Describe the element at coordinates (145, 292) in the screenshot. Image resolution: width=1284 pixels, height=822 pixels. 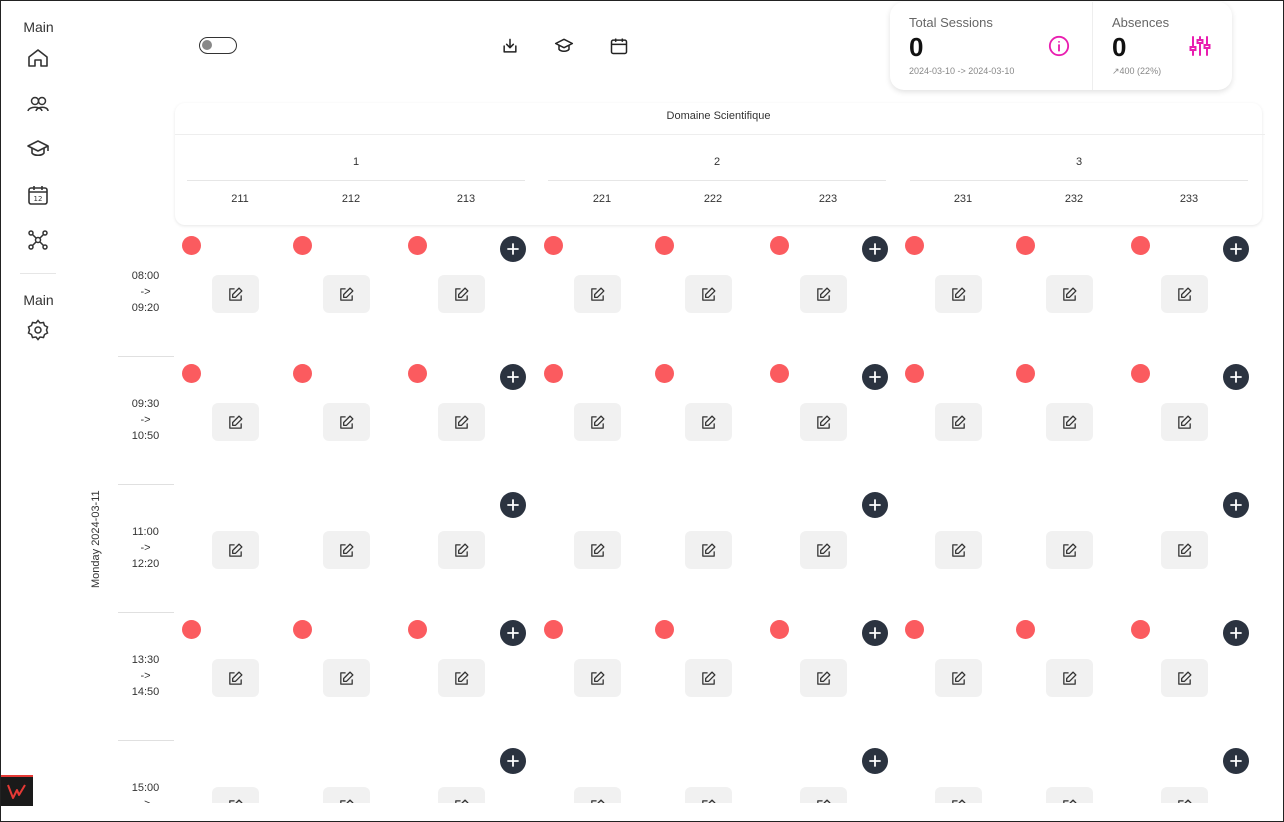
I see `time-slot-label: 08:00 -> 09:20` at that location.